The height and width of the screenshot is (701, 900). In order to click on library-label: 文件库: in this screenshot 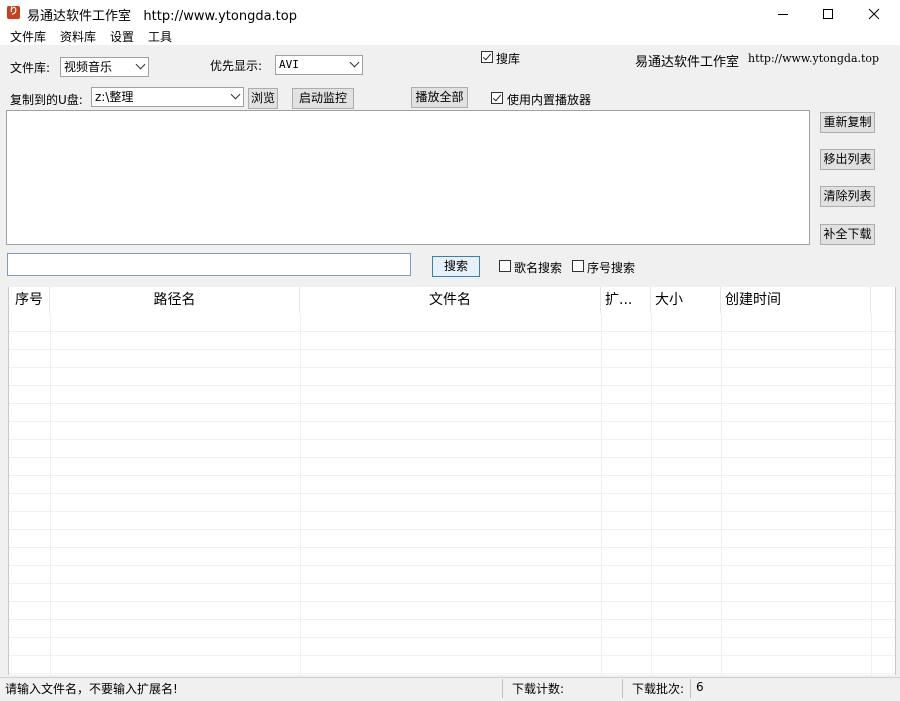, I will do `click(30, 68)`.